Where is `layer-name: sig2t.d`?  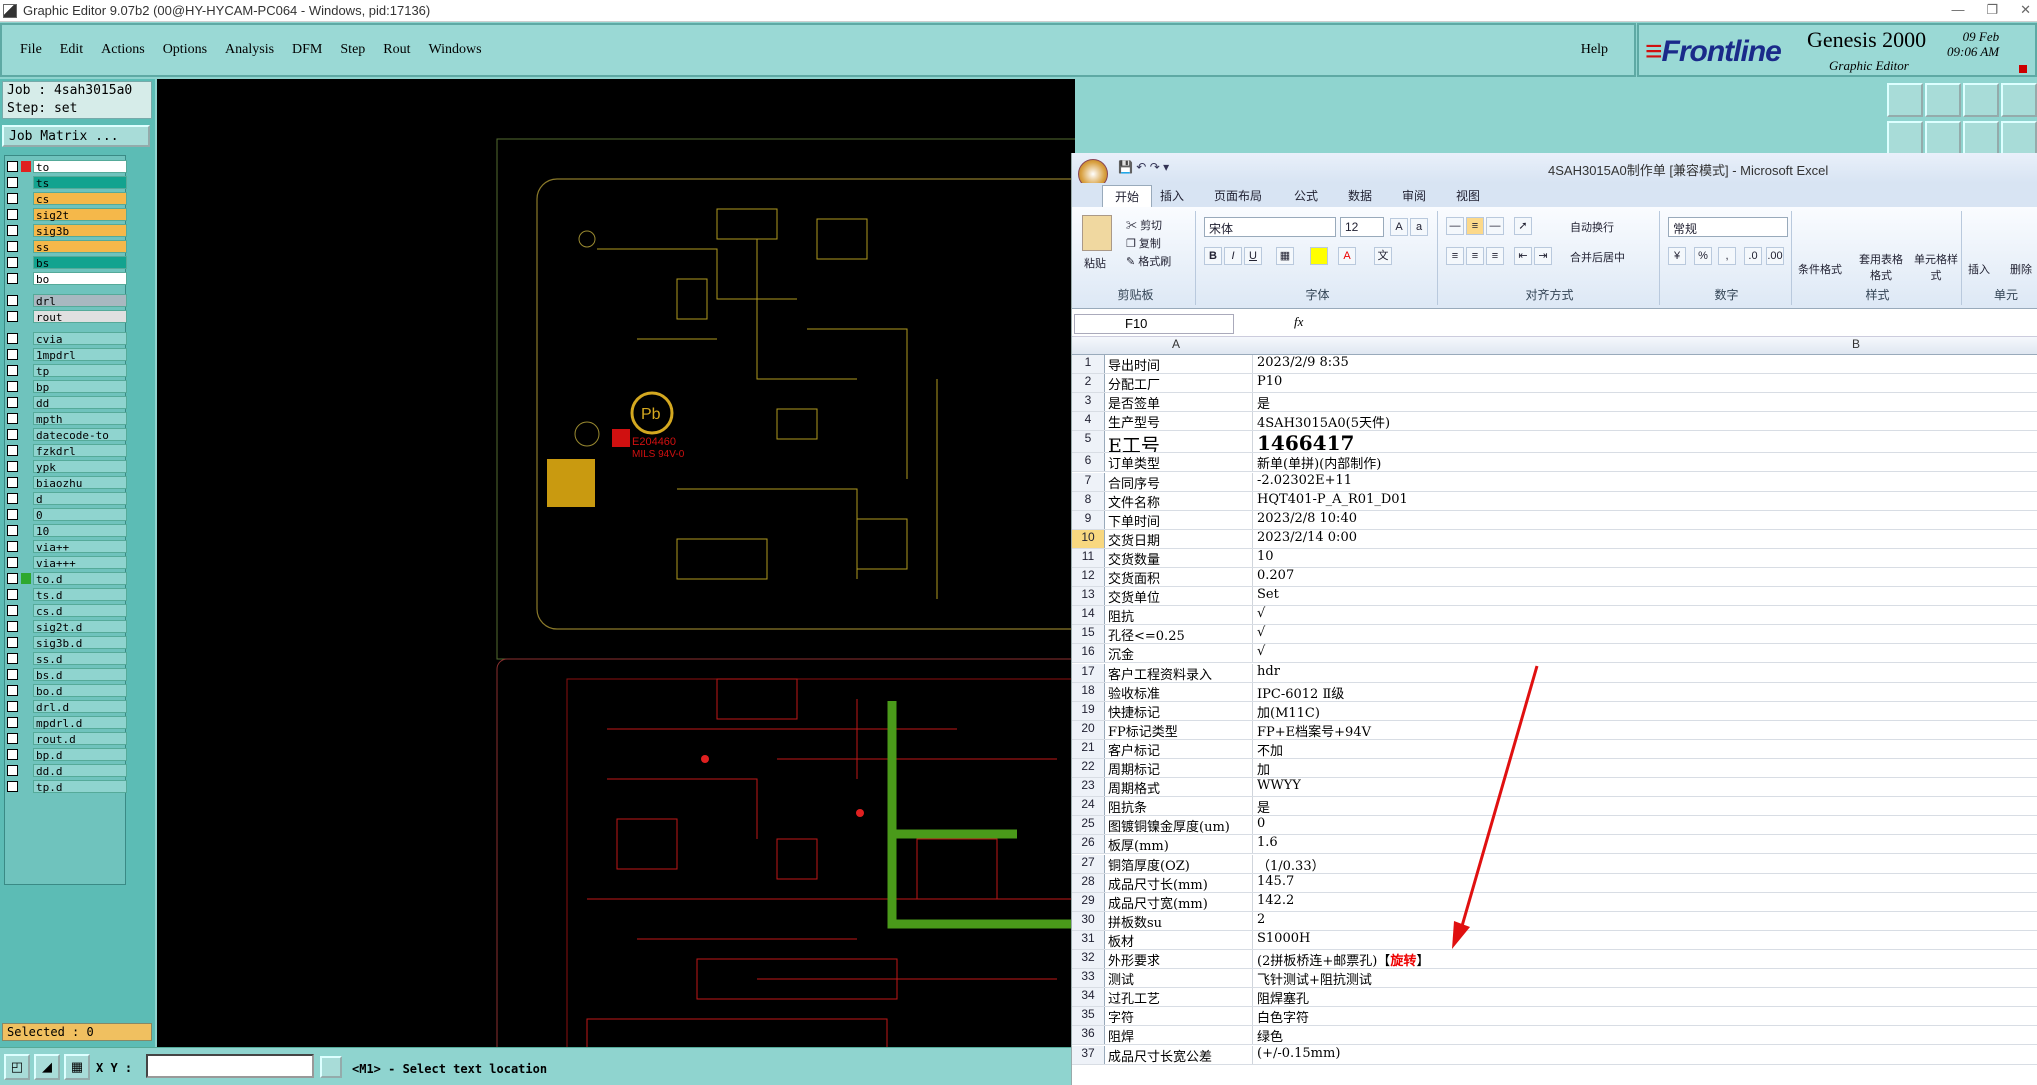 layer-name: sig2t.d is located at coordinates (80, 626).